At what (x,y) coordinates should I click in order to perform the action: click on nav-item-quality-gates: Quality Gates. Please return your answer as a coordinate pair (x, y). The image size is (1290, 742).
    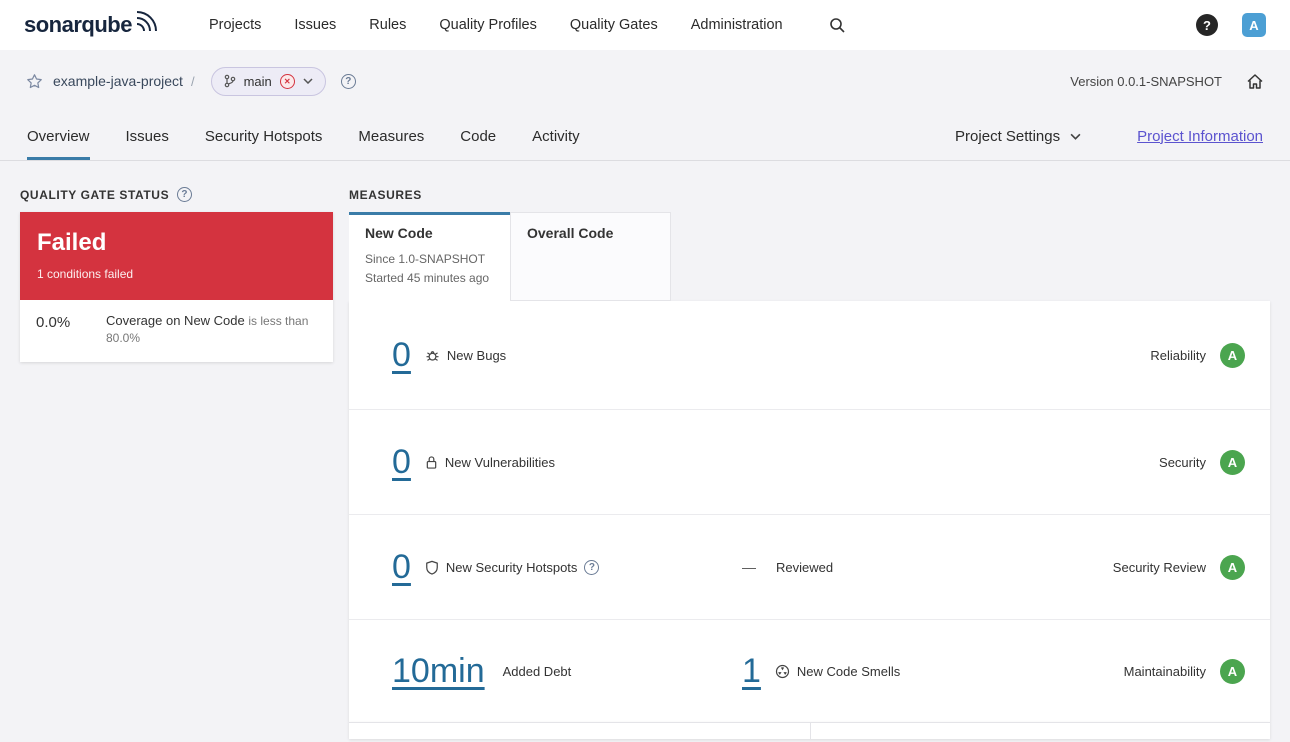
    Looking at the image, I should click on (614, 25).